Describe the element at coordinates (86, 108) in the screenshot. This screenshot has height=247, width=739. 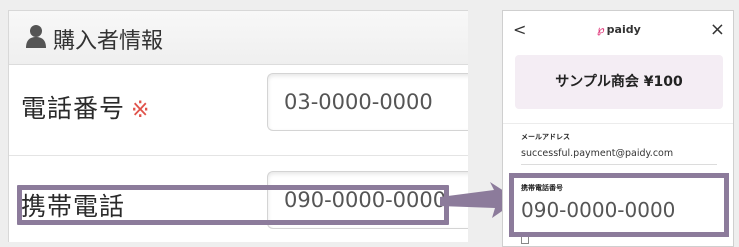
I see `phone-label: 電話番号 ※` at that location.